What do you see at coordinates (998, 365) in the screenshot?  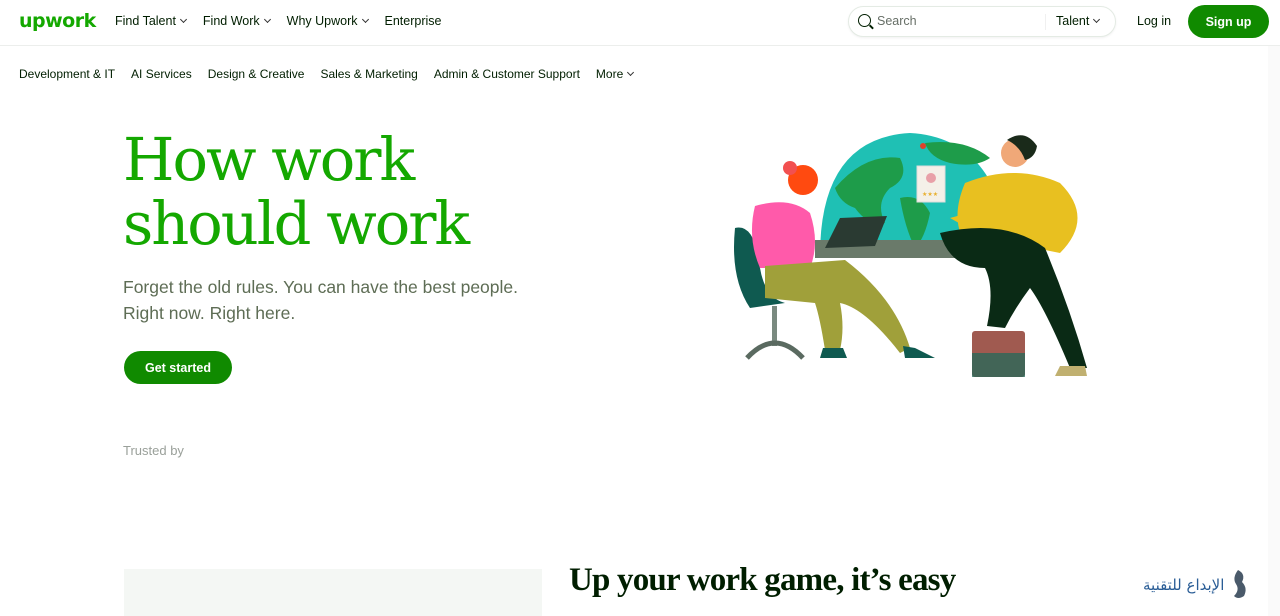 I see `briefcase-shade` at bounding box center [998, 365].